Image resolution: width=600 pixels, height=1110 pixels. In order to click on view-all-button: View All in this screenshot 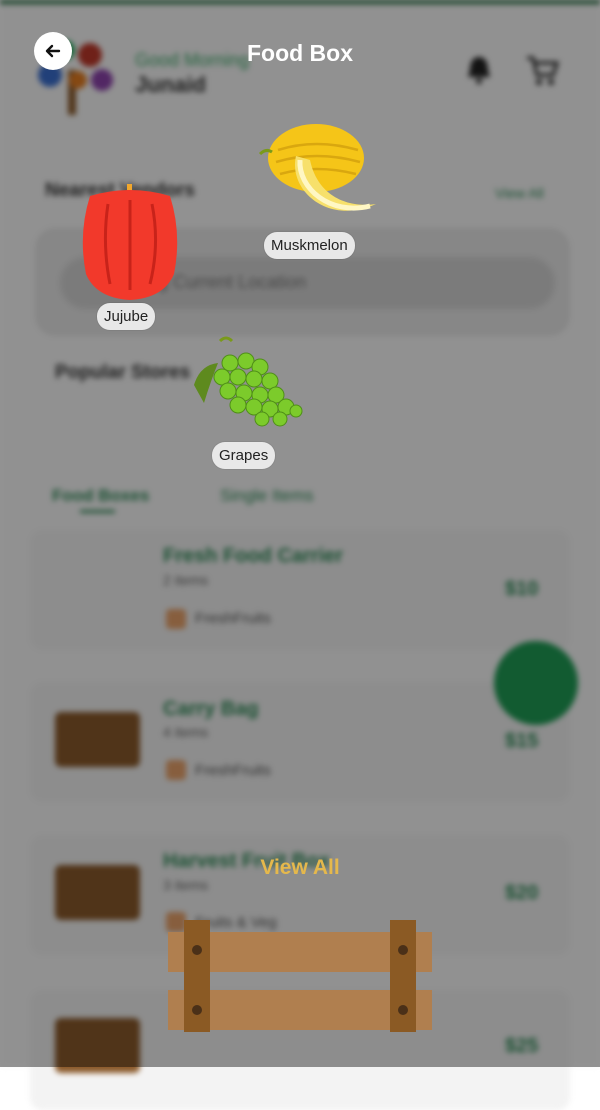, I will do `click(300, 868)`.